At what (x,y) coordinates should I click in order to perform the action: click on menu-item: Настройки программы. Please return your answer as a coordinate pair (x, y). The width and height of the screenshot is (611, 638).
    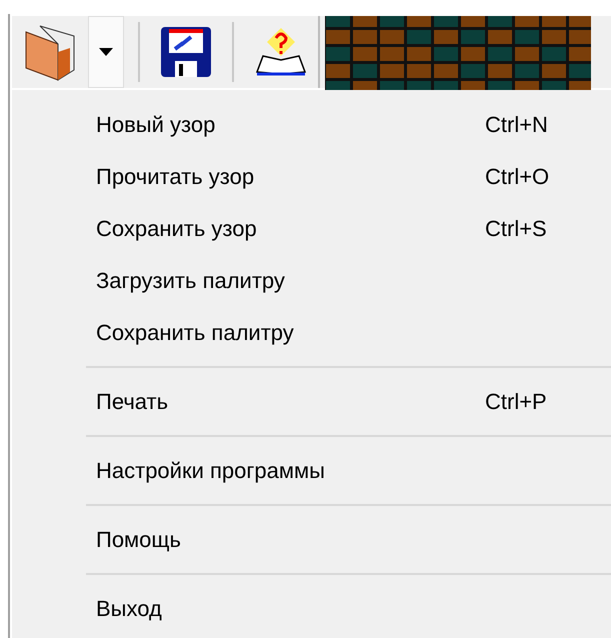
    Looking at the image, I should click on (311, 470).